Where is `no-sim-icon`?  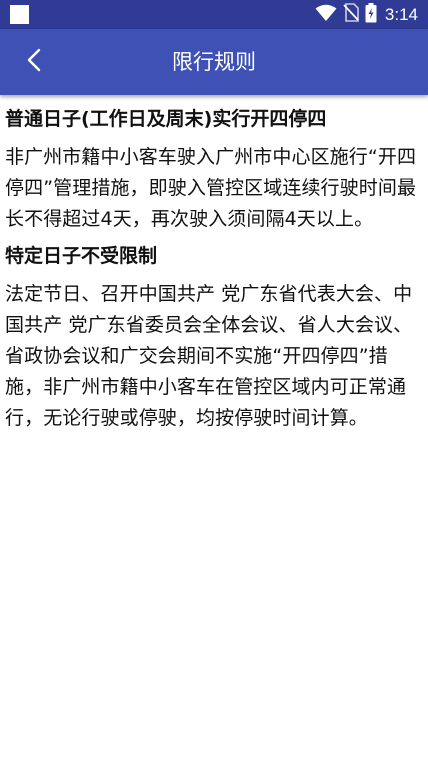
no-sim-icon is located at coordinates (351, 14).